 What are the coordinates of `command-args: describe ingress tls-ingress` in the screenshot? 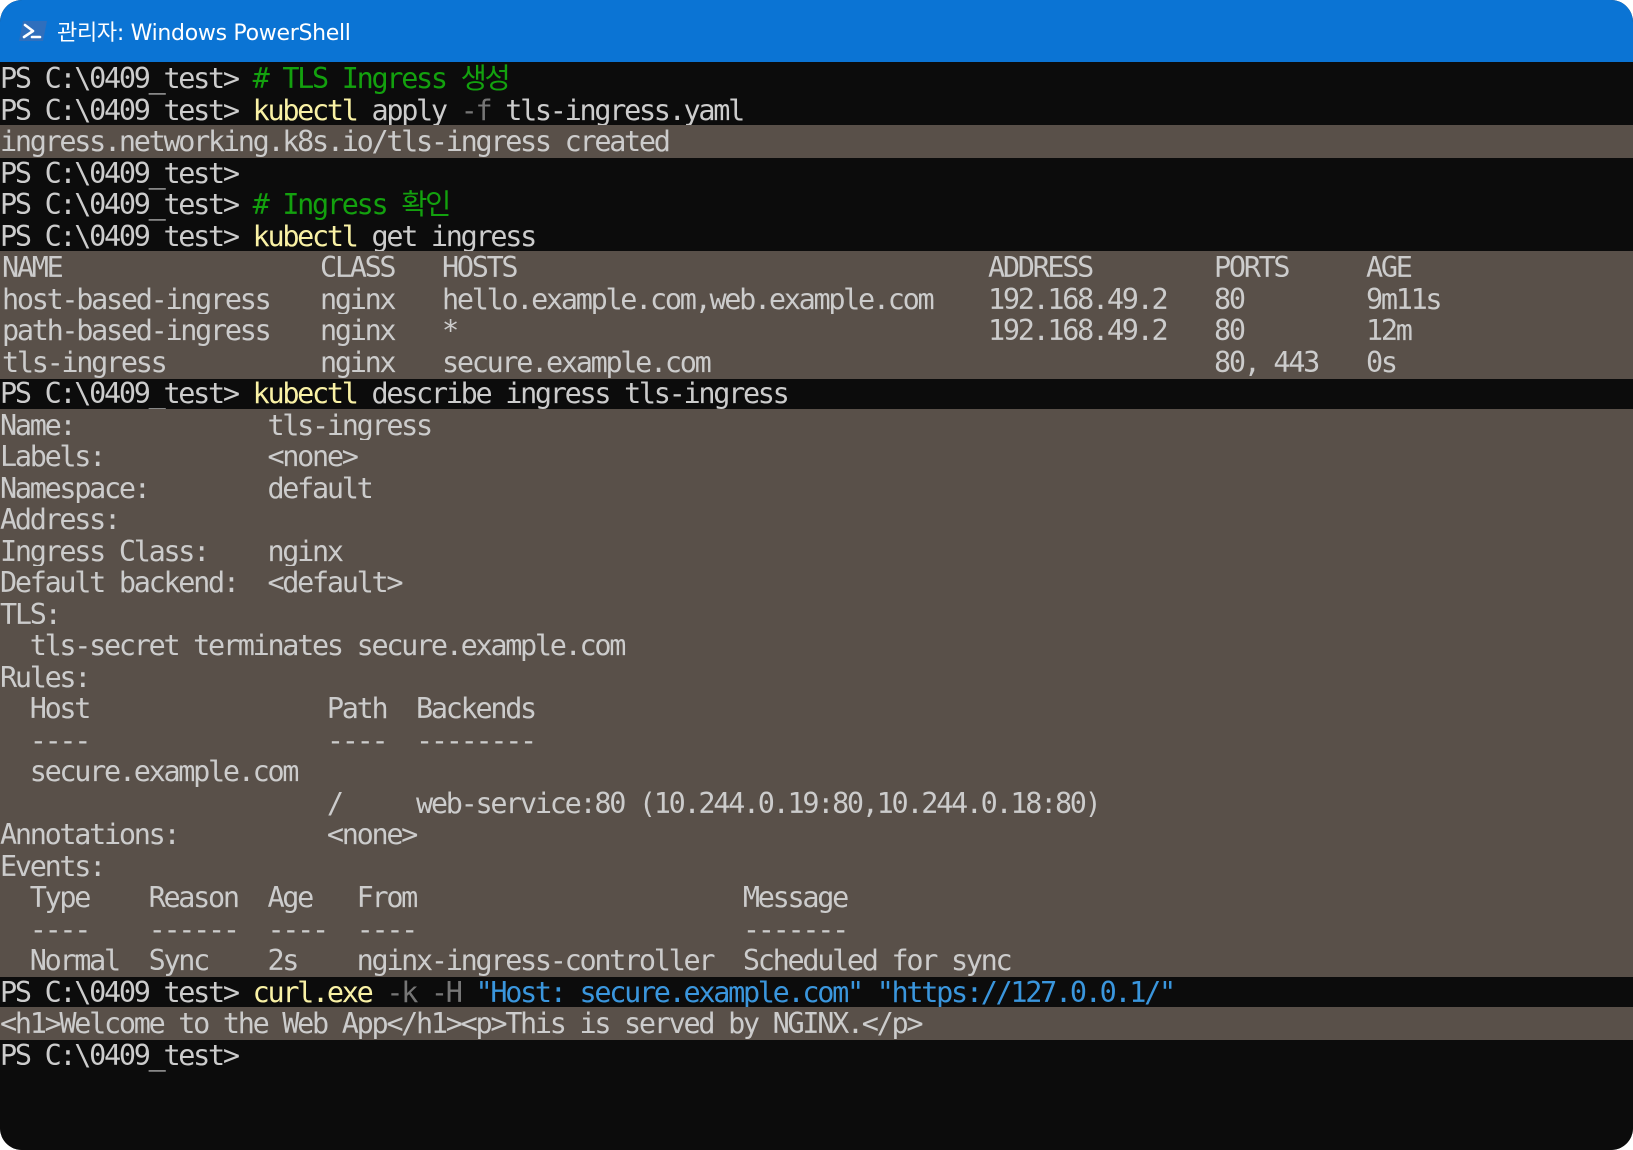 It's located at (572, 393).